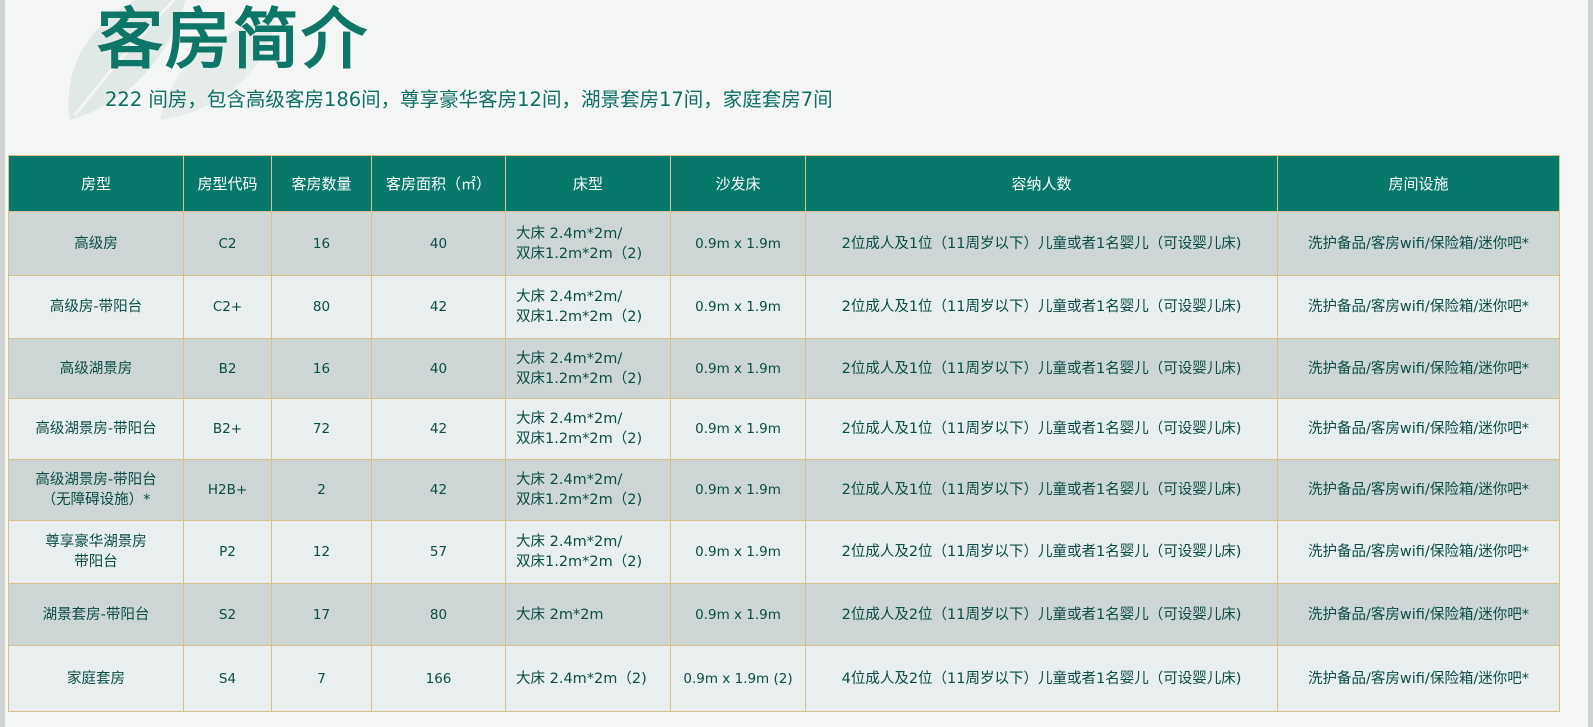  I want to click on header-capacity: 容纳人数, so click(1041, 183).